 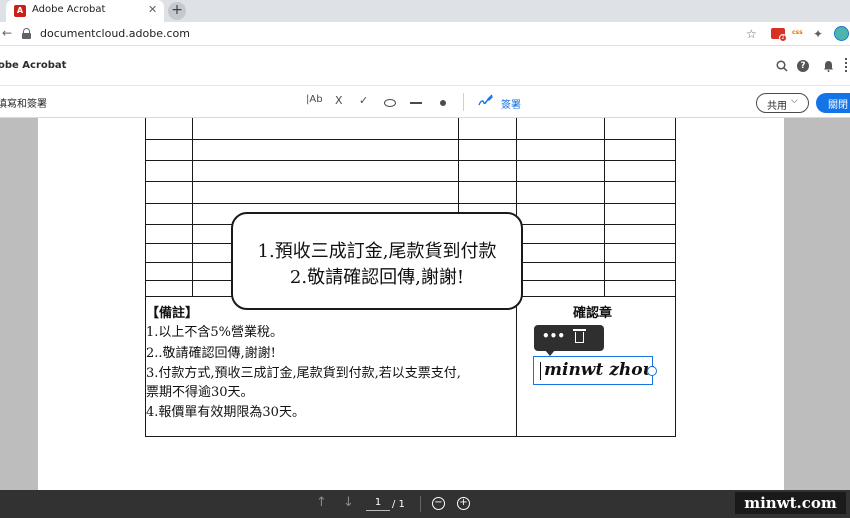 I want to click on page-number-input: 1, so click(x=378, y=504).